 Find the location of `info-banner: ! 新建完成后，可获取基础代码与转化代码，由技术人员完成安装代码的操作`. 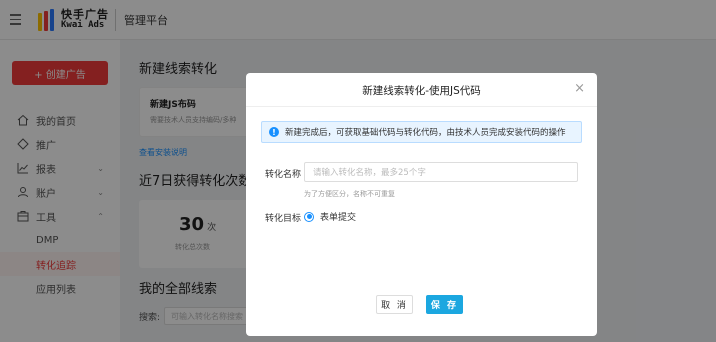

info-banner: ! 新建完成后，可获取基础代码与转化代码，由技术人员完成安装代码的操作 is located at coordinates (421, 132).